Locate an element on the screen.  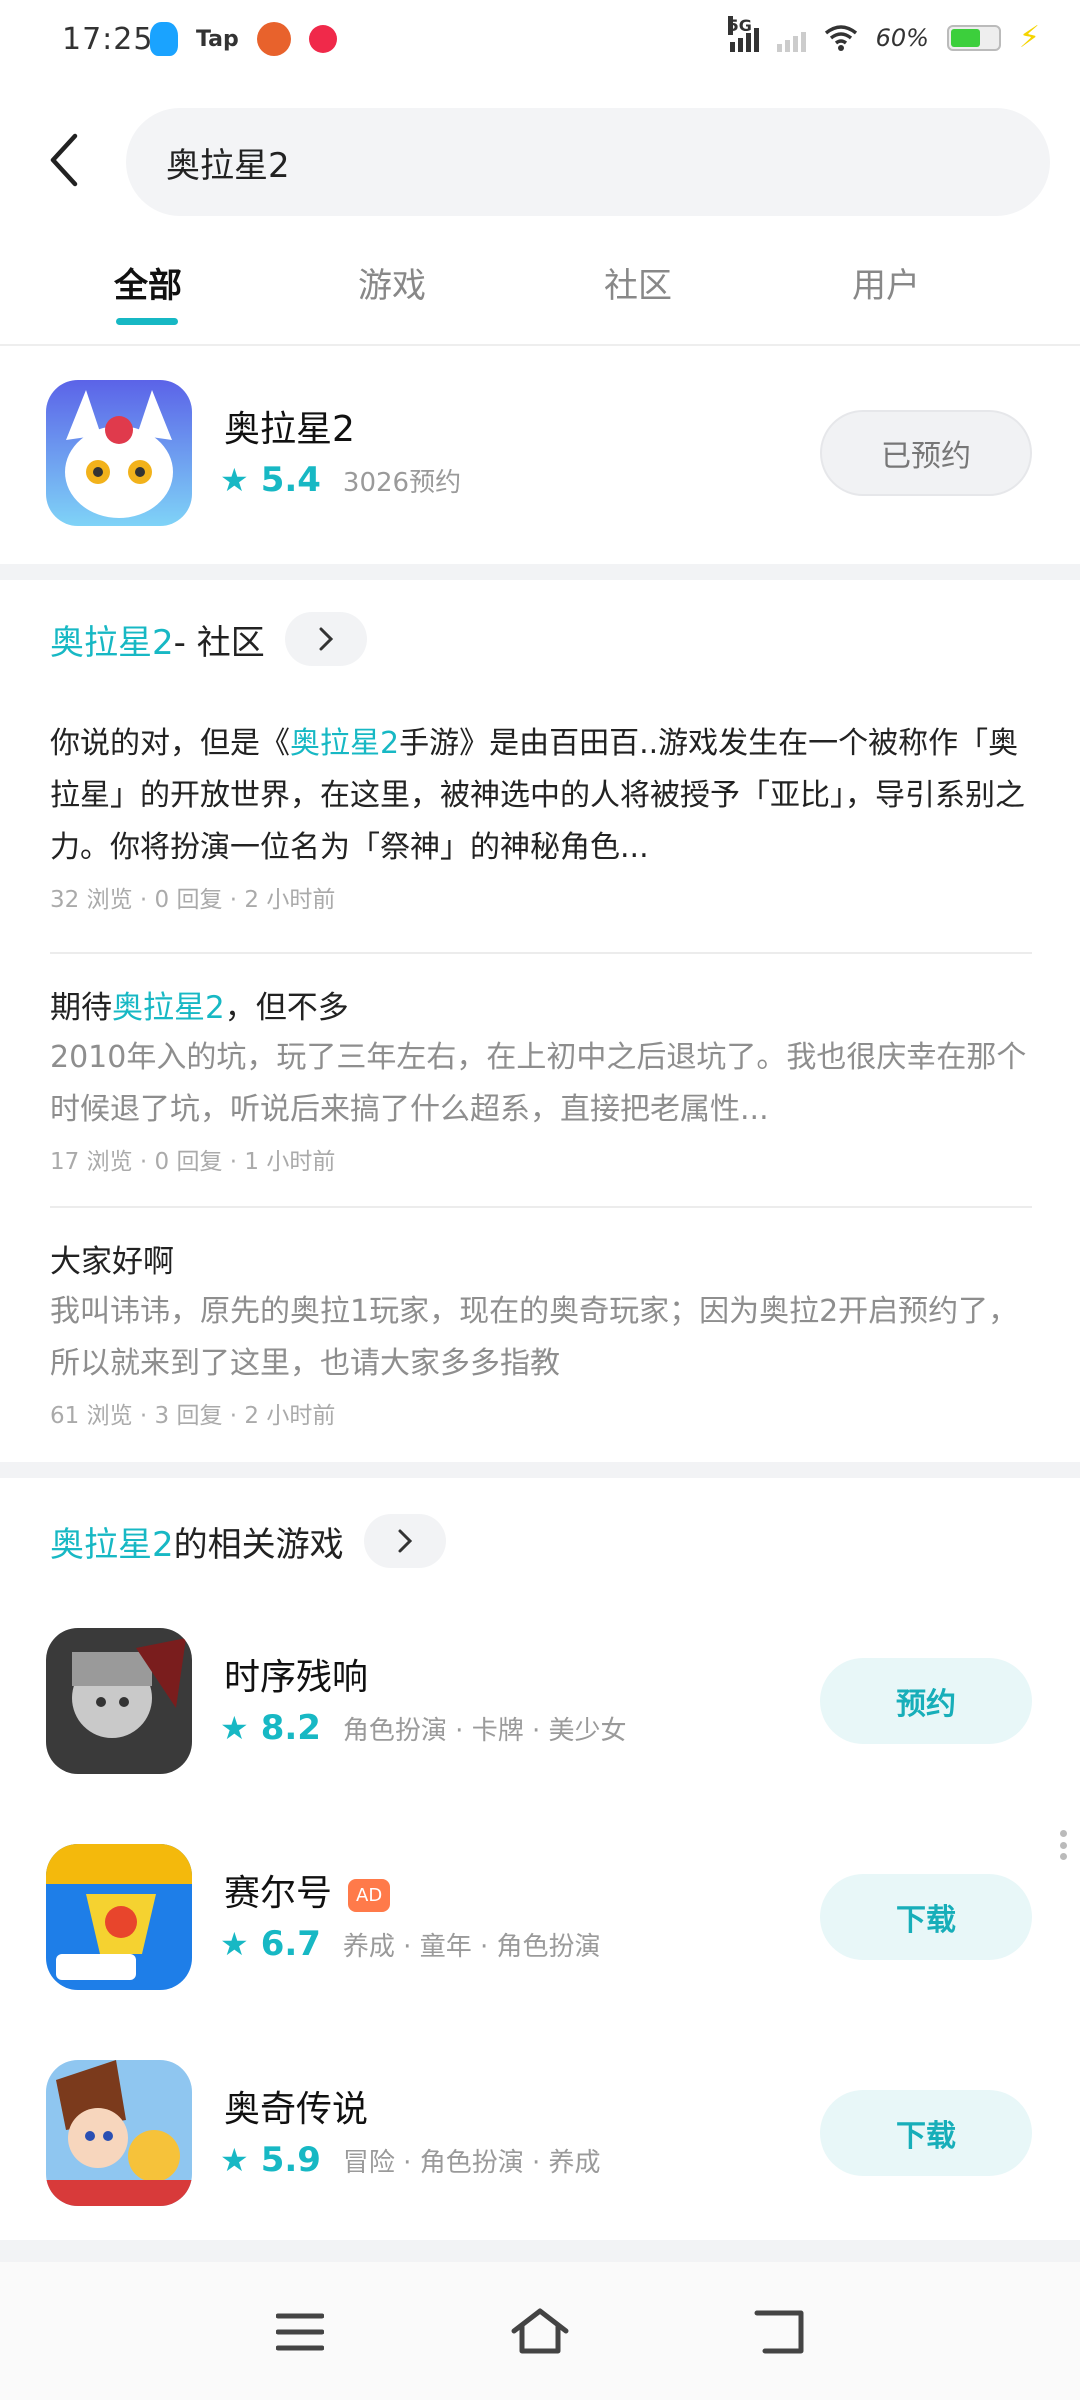
game-name: 赛尔号 AD is located at coordinates (307, 1890).